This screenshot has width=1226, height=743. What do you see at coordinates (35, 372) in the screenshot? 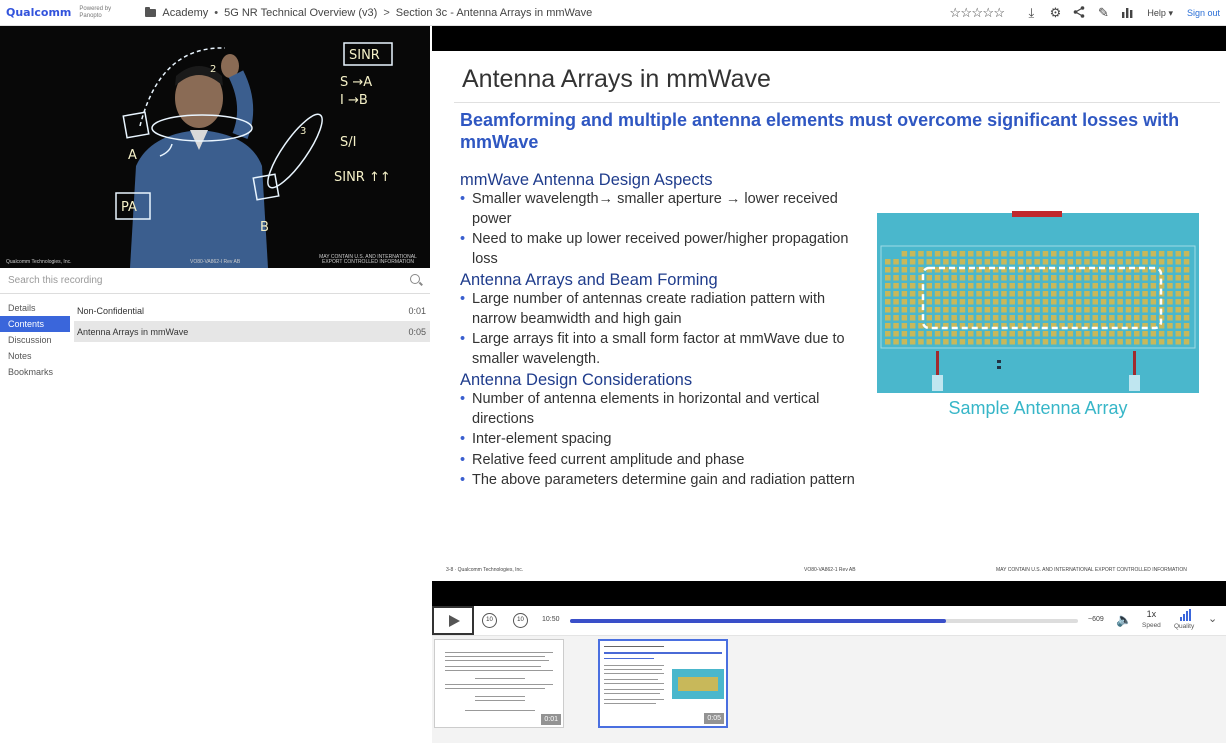
I see `tab-bookmarks: Bookmarks` at bounding box center [35, 372].